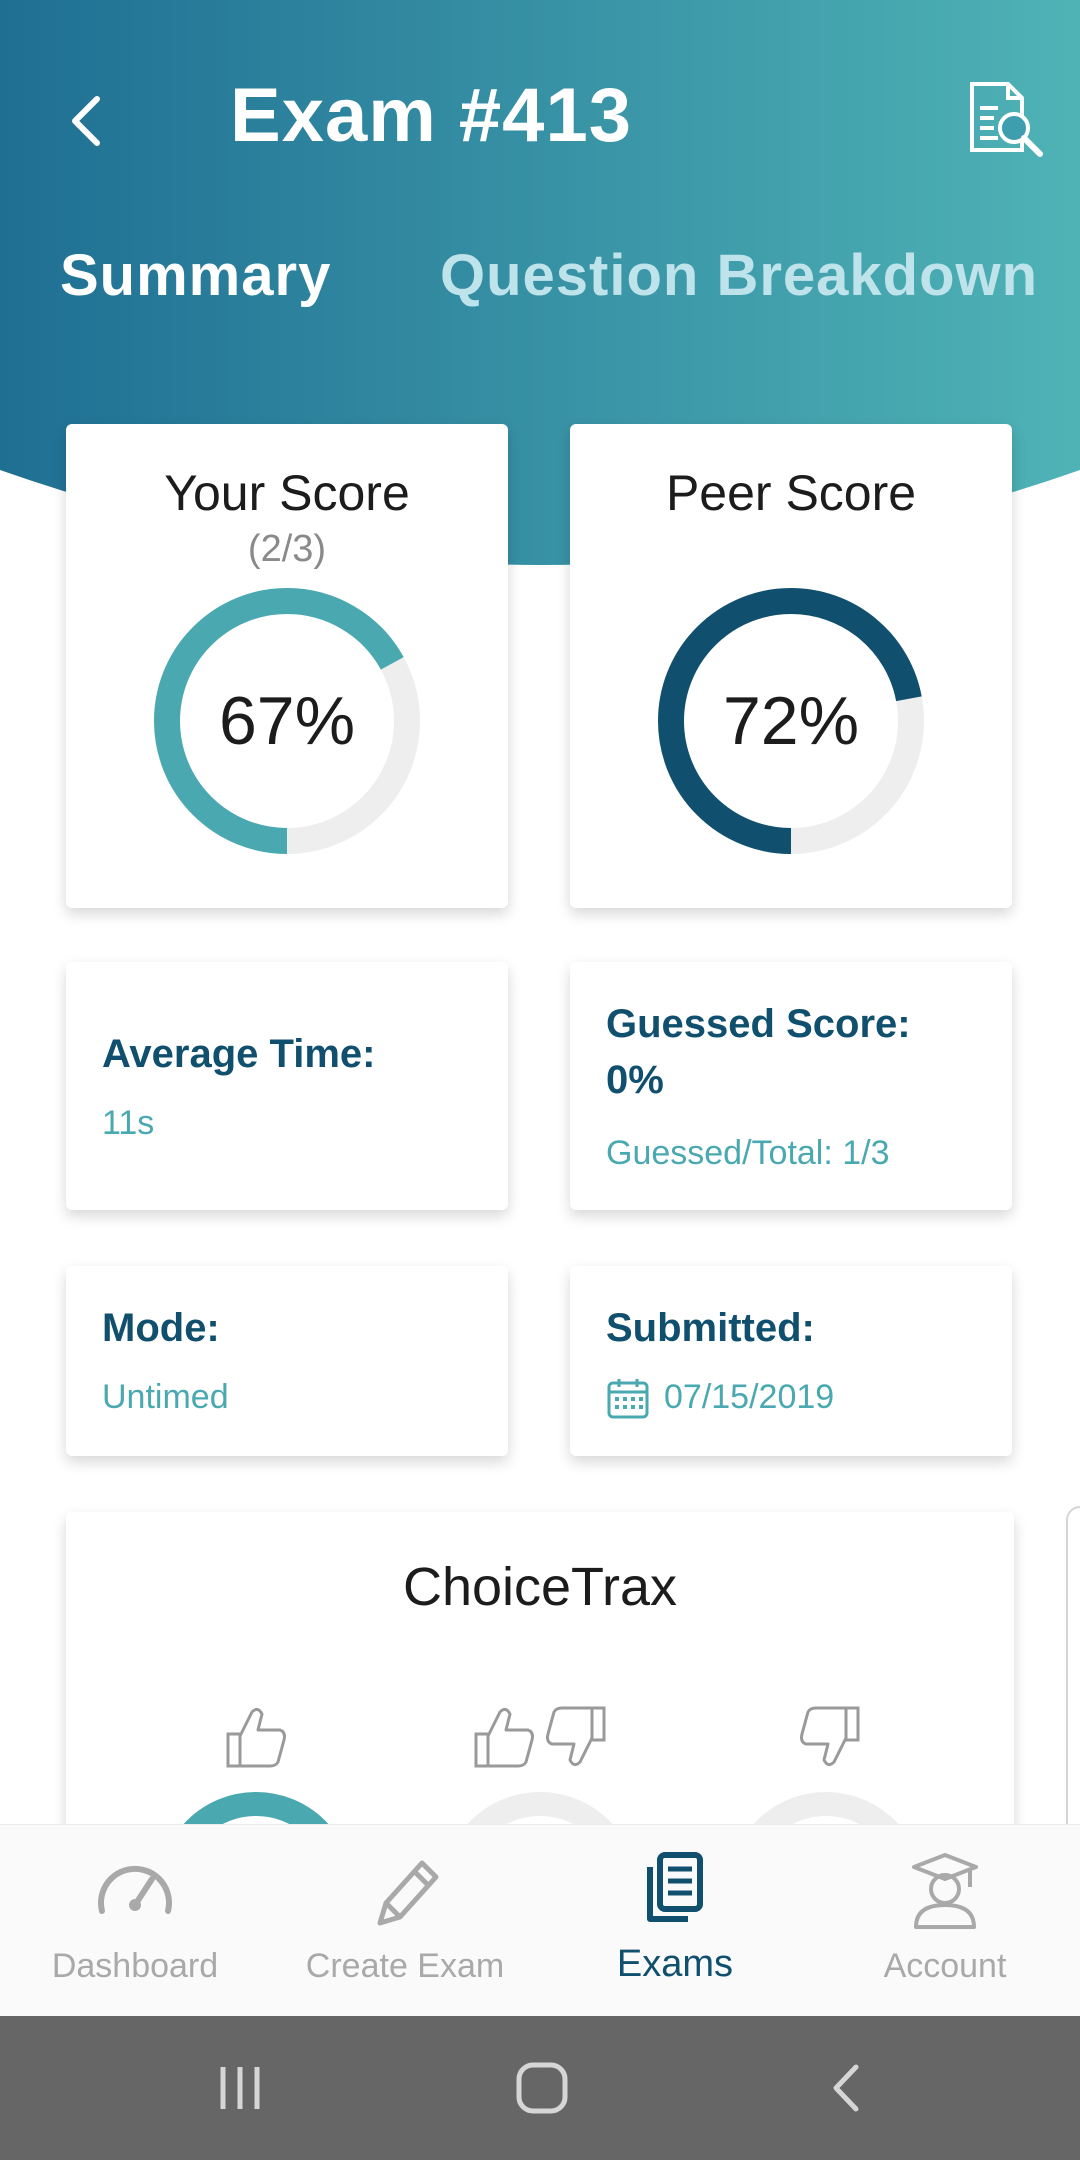 The height and width of the screenshot is (2160, 1080). I want to click on recent-apps-icon, so click(240, 2088).